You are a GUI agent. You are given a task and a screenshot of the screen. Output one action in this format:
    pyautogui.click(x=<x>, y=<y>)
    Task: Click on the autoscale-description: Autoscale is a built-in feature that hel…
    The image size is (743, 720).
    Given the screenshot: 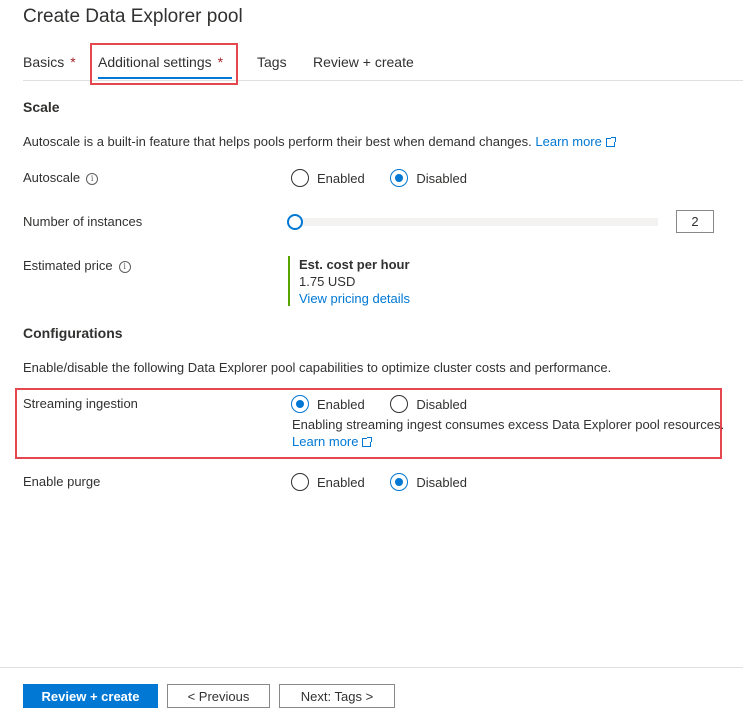 What is the action you would take?
    pyautogui.click(x=319, y=141)
    